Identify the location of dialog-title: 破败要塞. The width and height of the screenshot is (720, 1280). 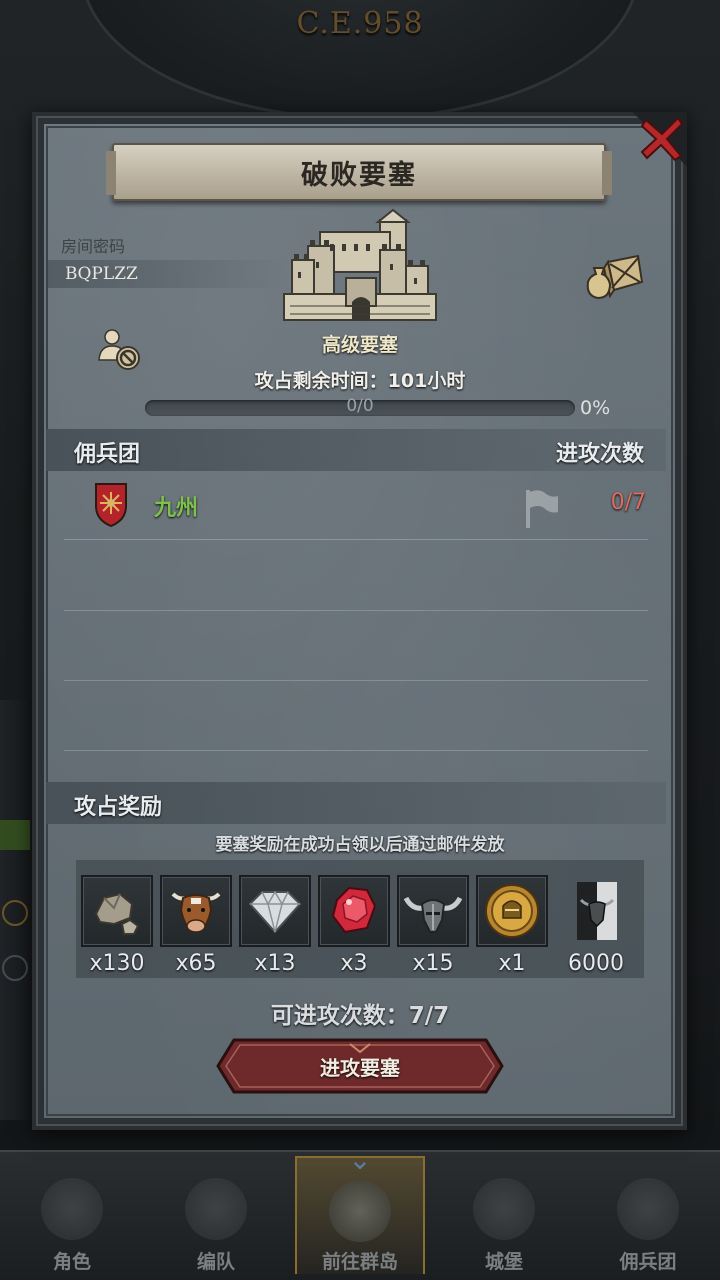
(359, 175).